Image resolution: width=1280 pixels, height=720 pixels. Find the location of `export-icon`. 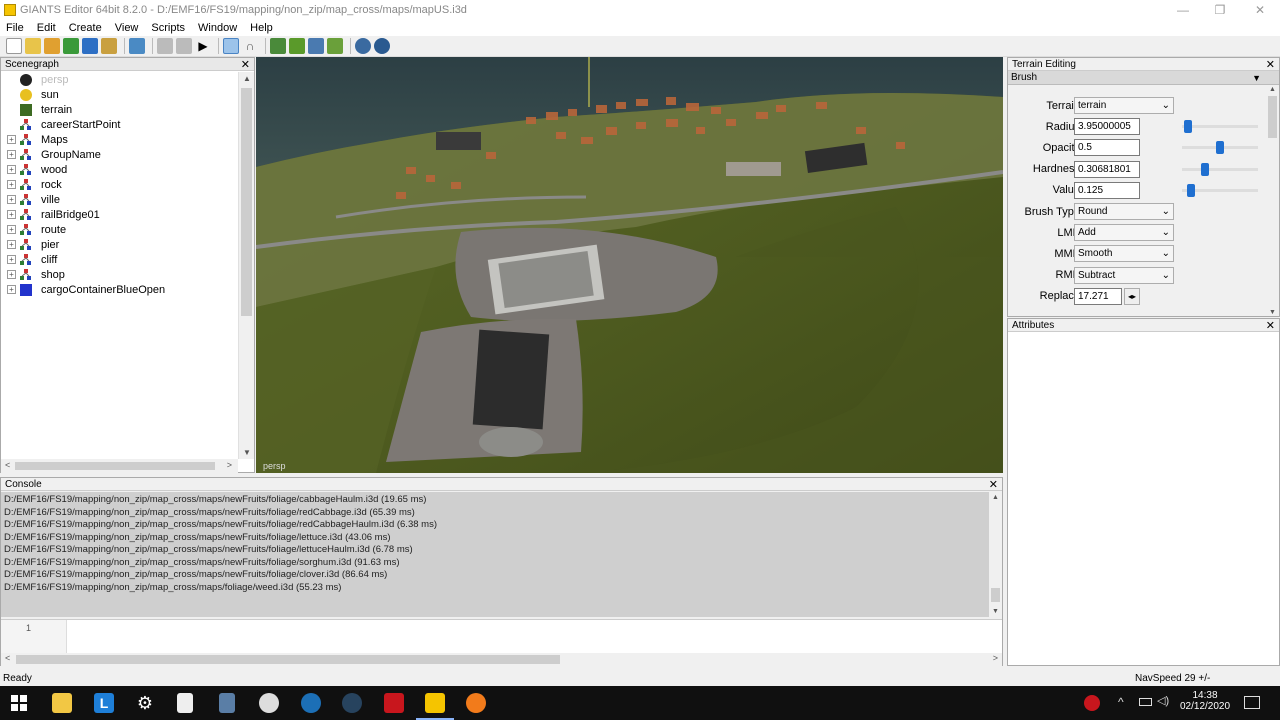

export-icon is located at coordinates (109, 46).